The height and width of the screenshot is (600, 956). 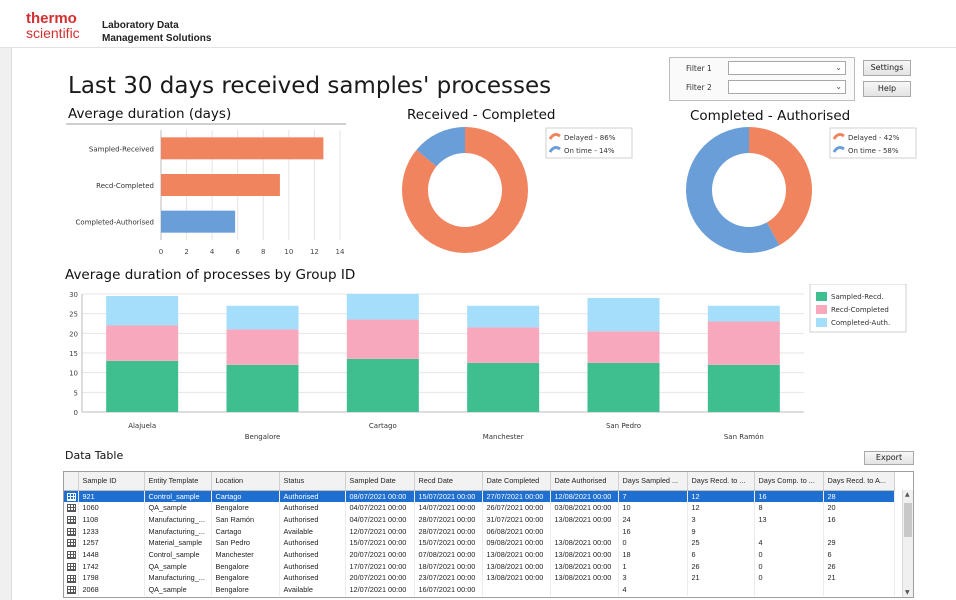 I want to click on settings-button: Settings, so click(x=887, y=68).